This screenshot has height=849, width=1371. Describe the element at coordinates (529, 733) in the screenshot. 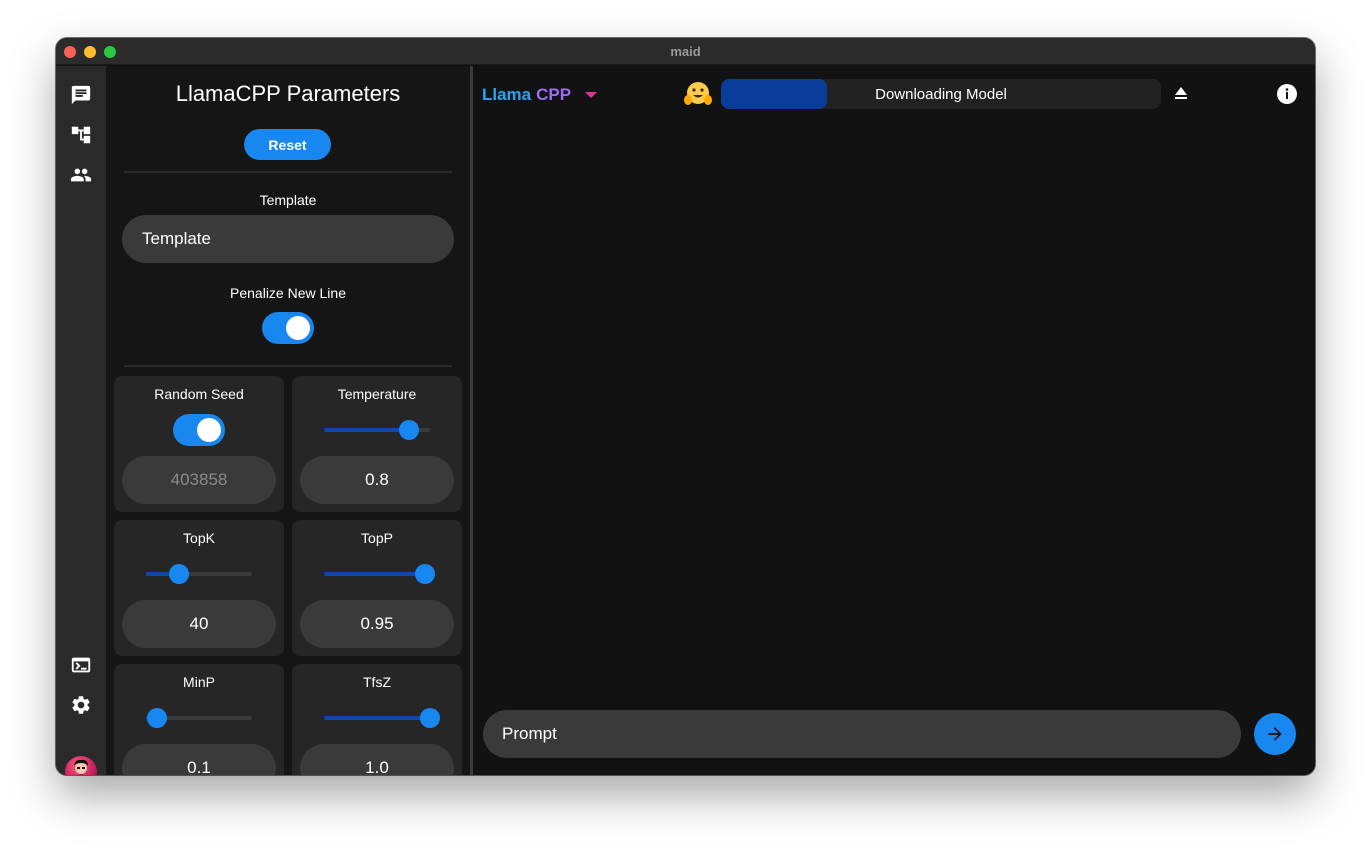

I see `prompt-placeholder: Prompt` at that location.